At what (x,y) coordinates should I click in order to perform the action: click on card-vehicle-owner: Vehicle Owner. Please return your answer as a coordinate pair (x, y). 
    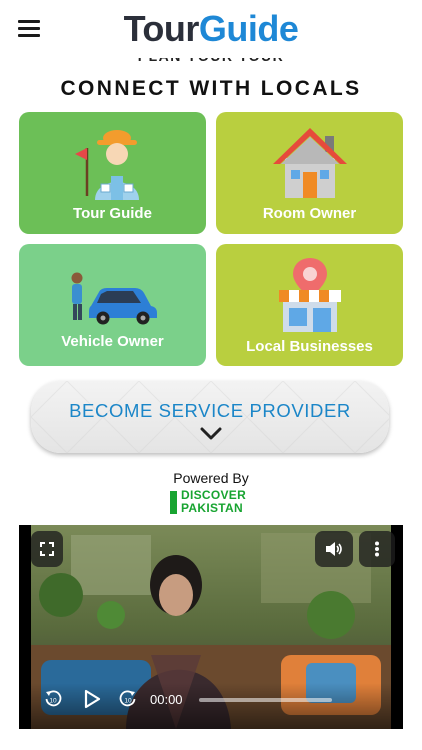
    Looking at the image, I should click on (112, 305).